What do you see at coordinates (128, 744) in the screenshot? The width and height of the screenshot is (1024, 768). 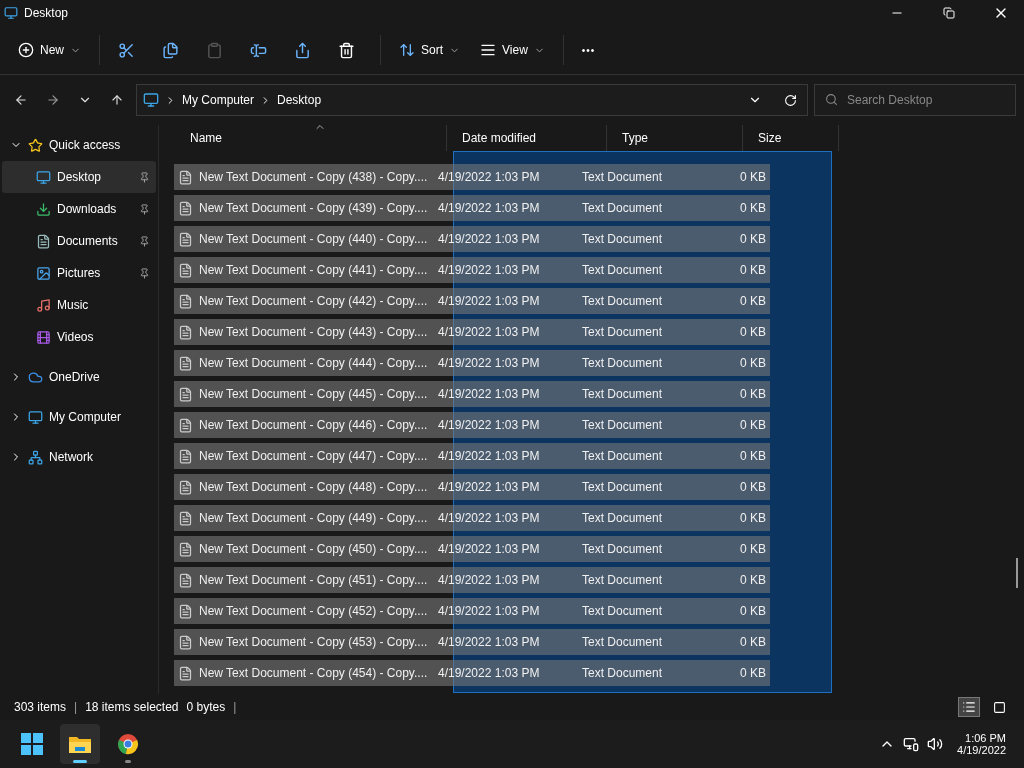 I see `browser-icon` at bounding box center [128, 744].